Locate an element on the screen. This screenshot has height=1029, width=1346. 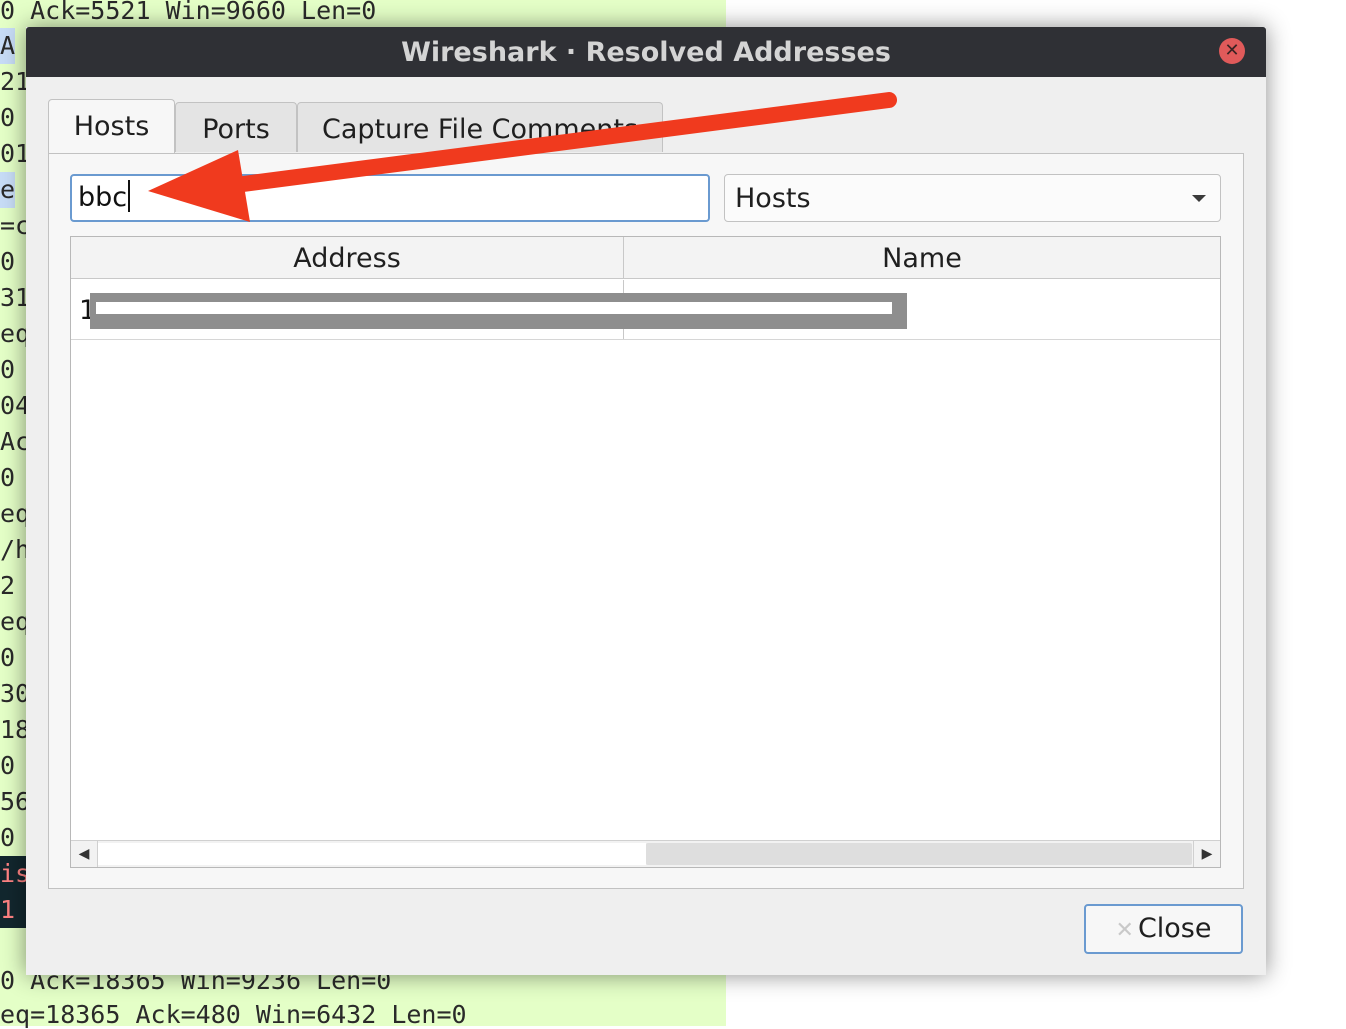
column-header-address: Address is located at coordinates (347, 258).